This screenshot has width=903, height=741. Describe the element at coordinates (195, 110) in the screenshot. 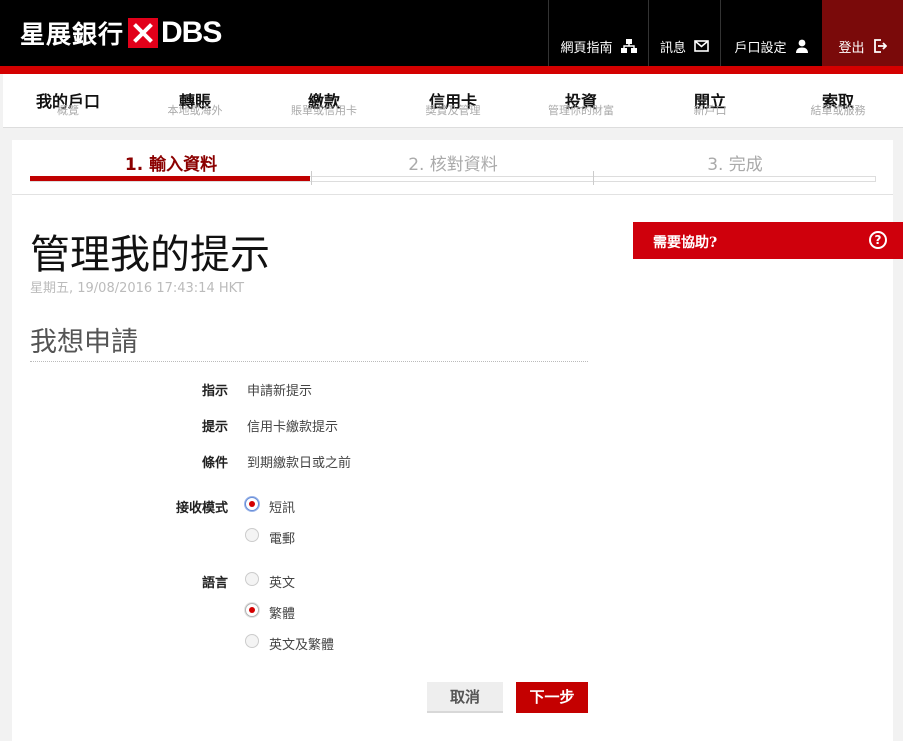

I see `nav-transfer-sub: 本地或海外` at that location.